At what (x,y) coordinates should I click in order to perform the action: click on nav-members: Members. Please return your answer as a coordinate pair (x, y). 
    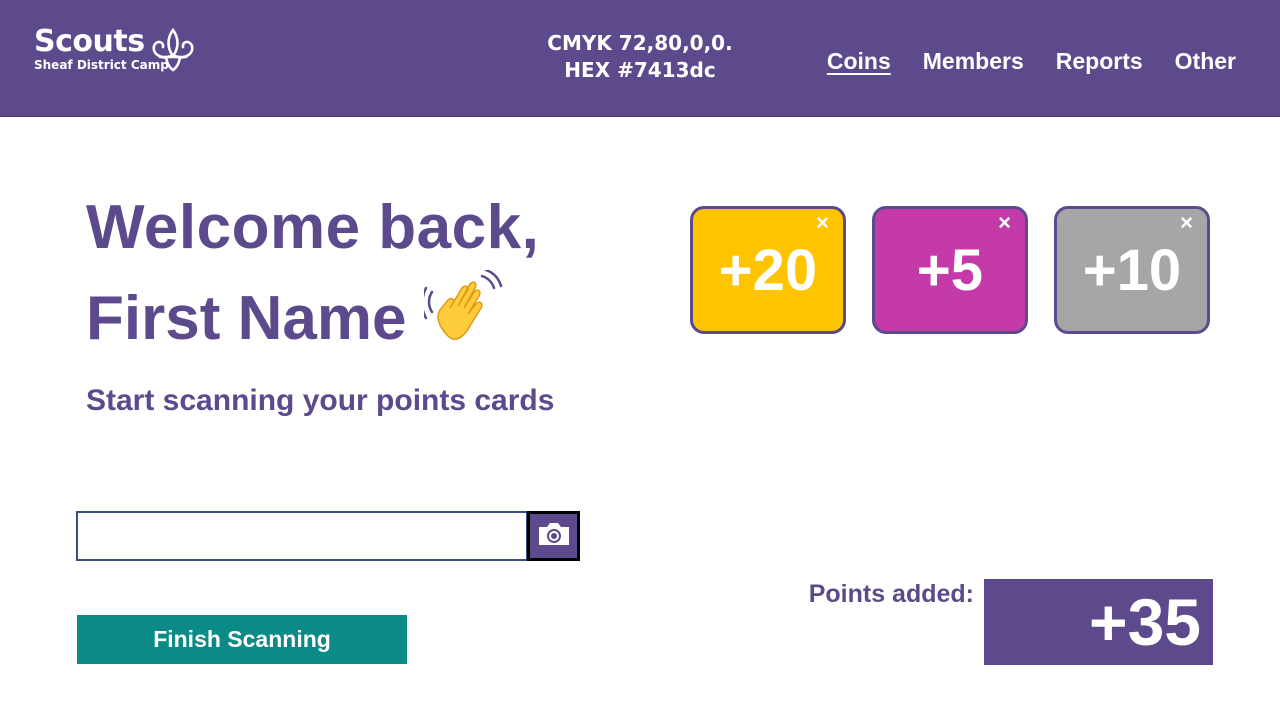
    Looking at the image, I should click on (973, 61).